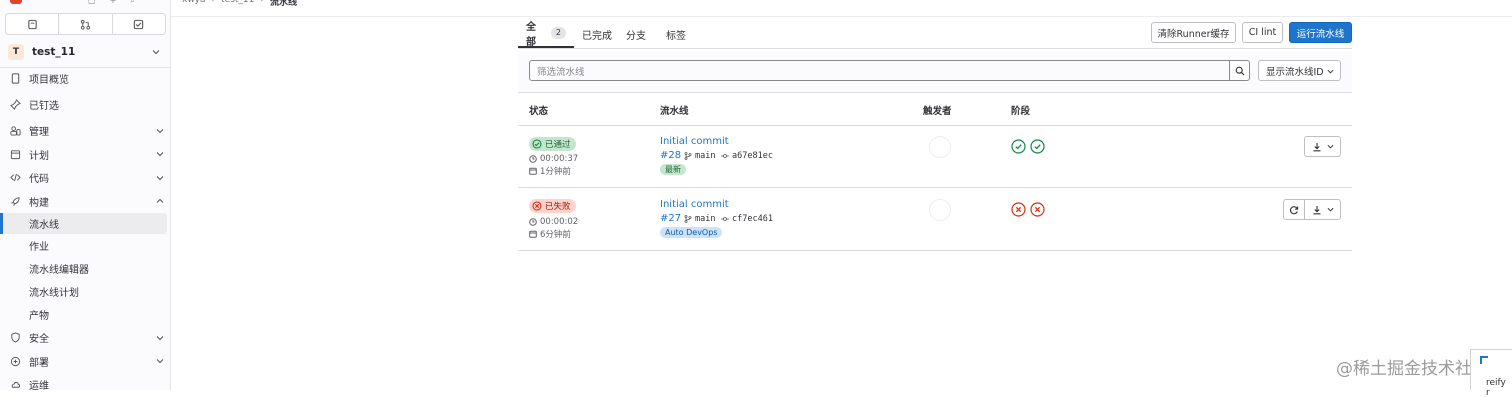 The width and height of the screenshot is (1512, 398). I want to click on sidebar-item-plan: 计划, so click(85, 155).